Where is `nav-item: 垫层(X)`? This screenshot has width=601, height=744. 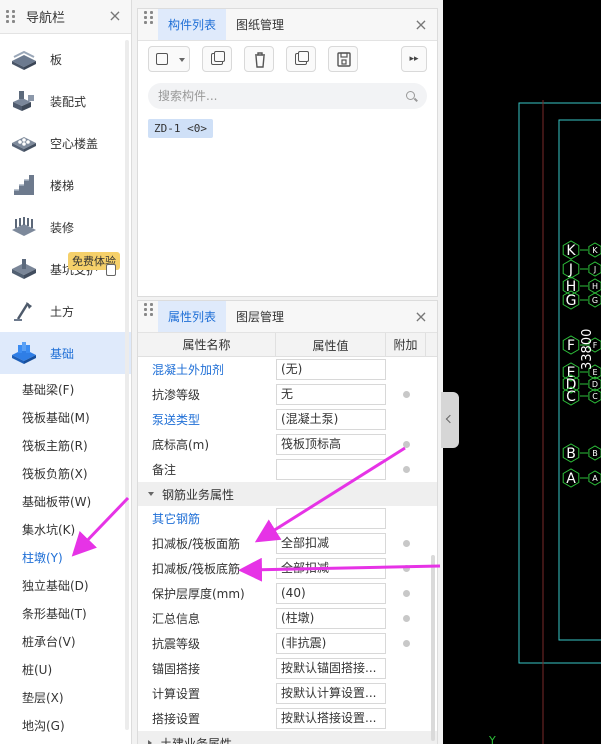 nav-item: 垫层(X) is located at coordinates (65, 698).